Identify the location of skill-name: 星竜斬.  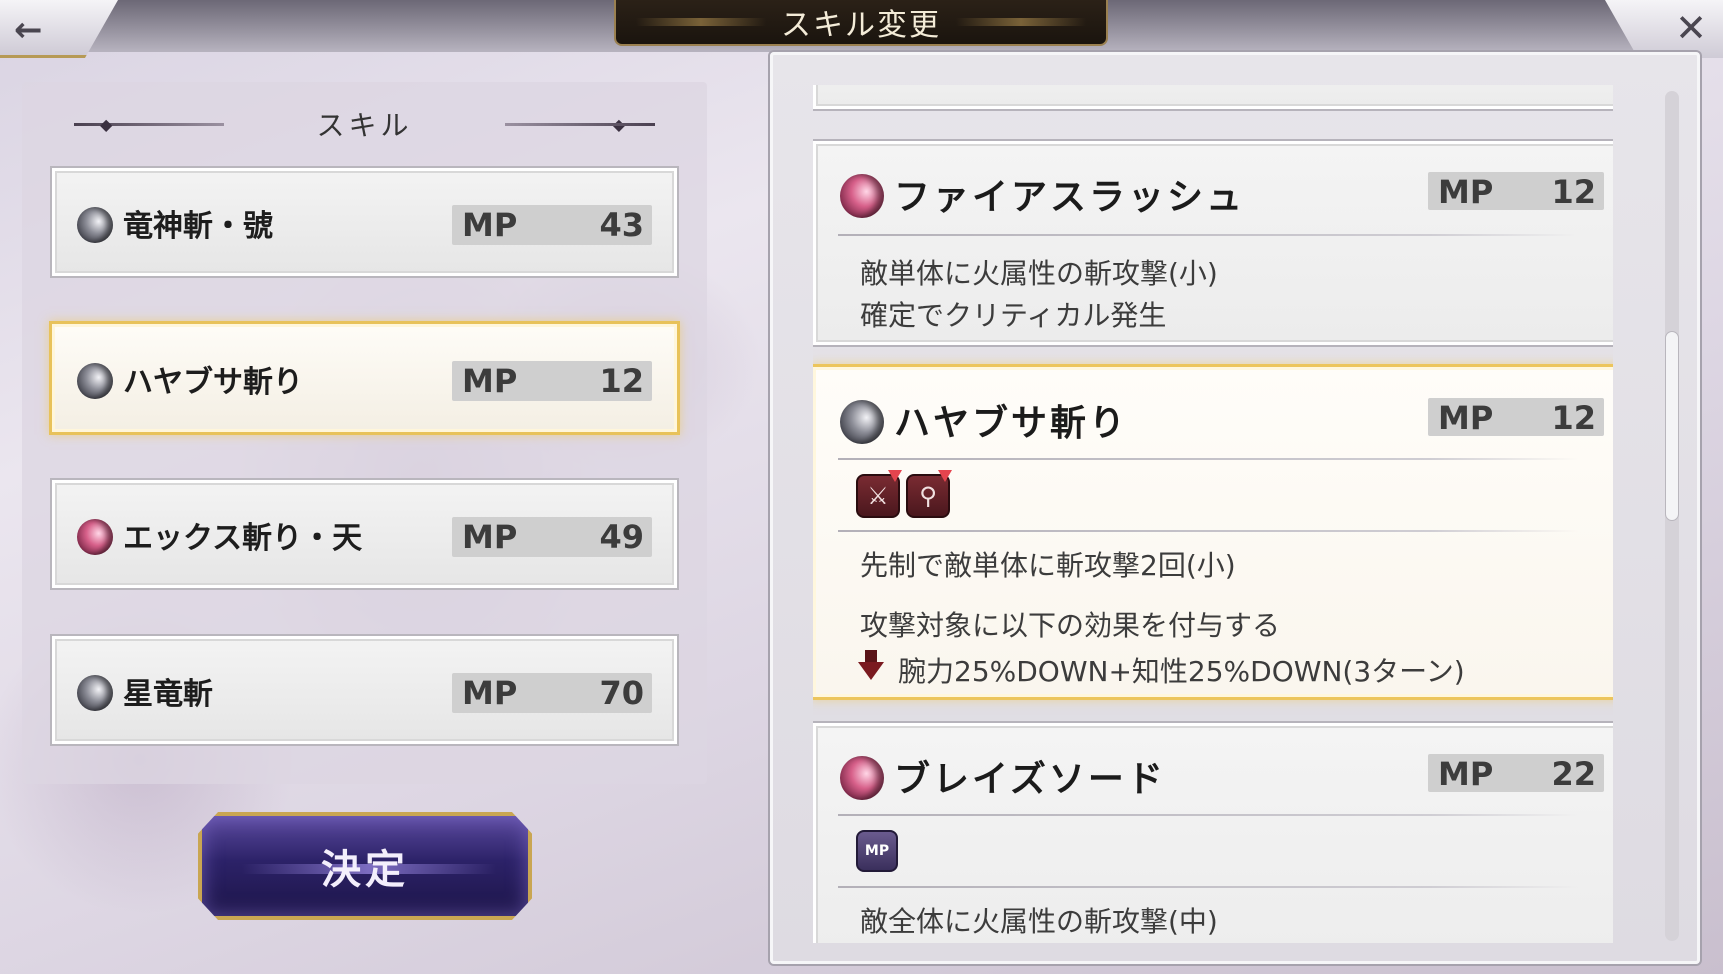
(168, 694).